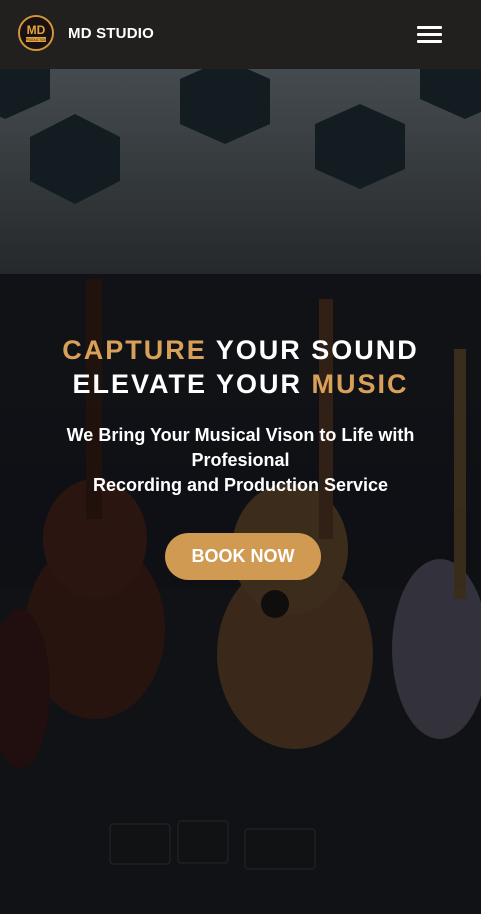  Describe the element at coordinates (134, 350) in the screenshot. I see `headline-accent-capture: CAPTURE` at that location.